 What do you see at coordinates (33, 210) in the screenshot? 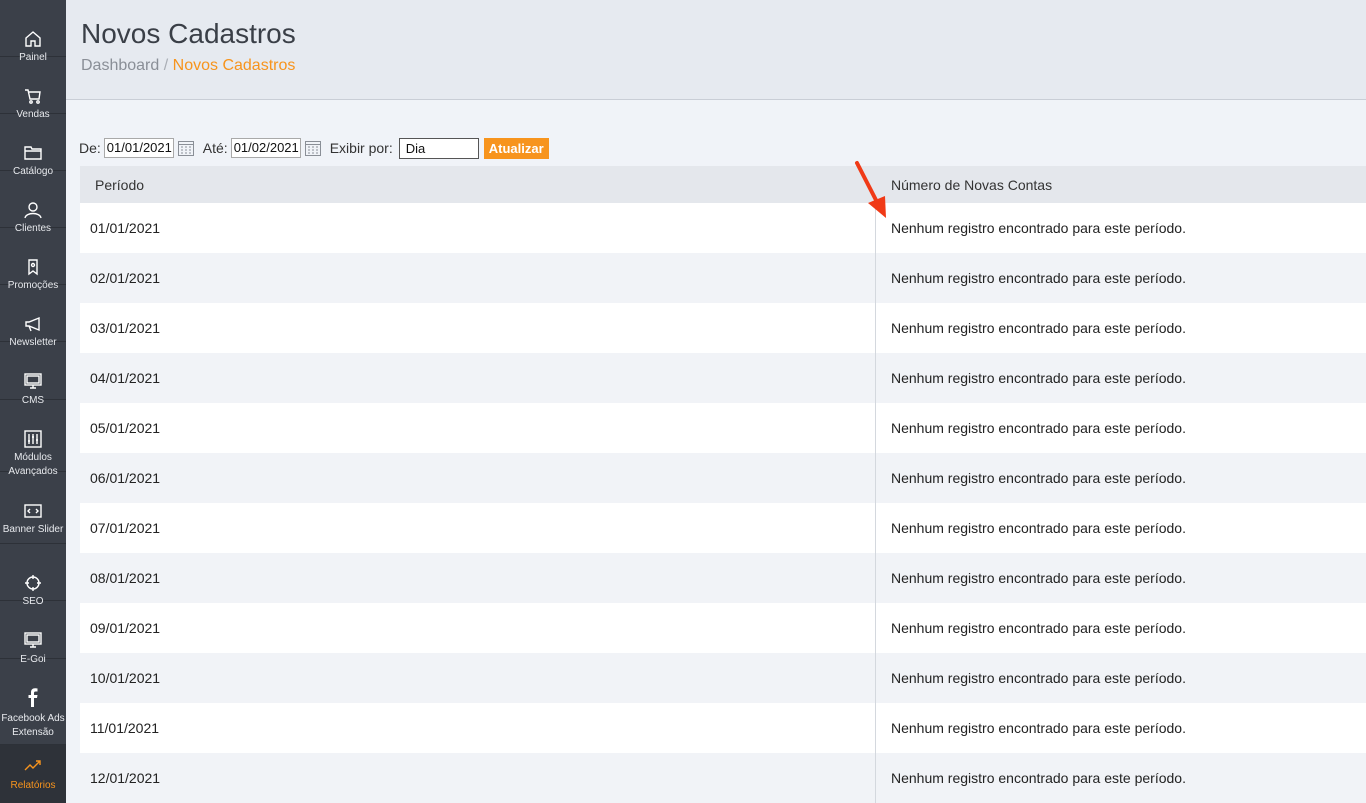
I see `user-icon` at bounding box center [33, 210].